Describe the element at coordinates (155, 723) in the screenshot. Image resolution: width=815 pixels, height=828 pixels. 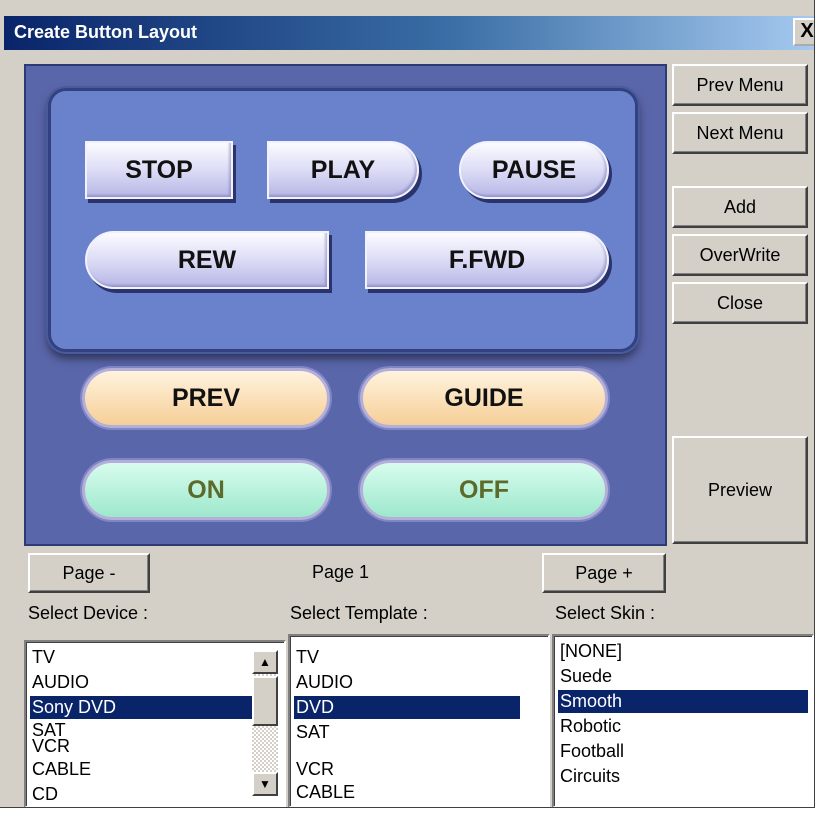
I see `device-listbox: TV AUDIO Sony DVD SAT VCR CABLE CD ▲ ▼` at that location.